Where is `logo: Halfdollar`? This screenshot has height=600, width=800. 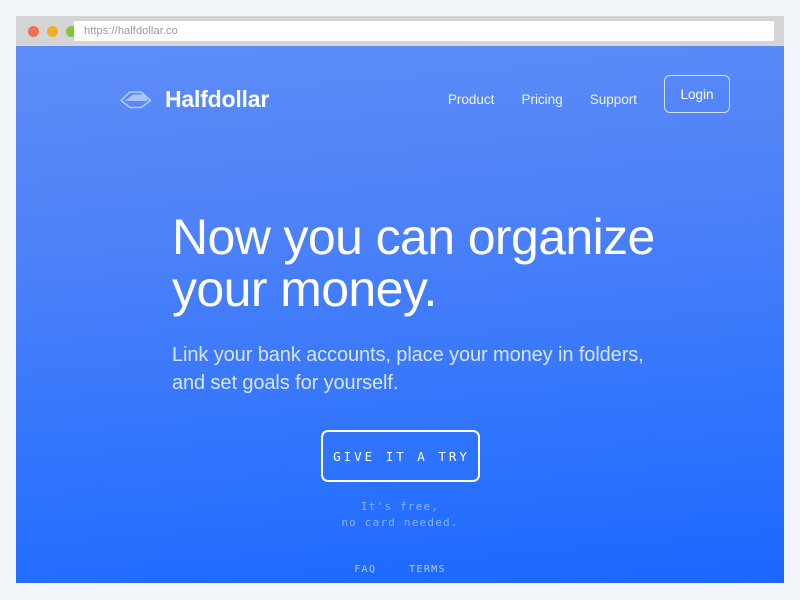 logo: Halfdollar is located at coordinates (194, 99).